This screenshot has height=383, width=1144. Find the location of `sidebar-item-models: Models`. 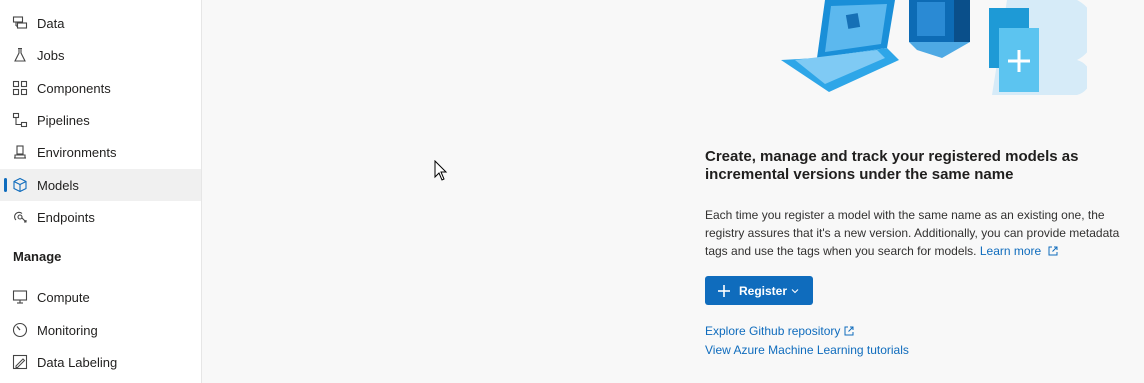

sidebar-item-models: Models is located at coordinates (100, 185).